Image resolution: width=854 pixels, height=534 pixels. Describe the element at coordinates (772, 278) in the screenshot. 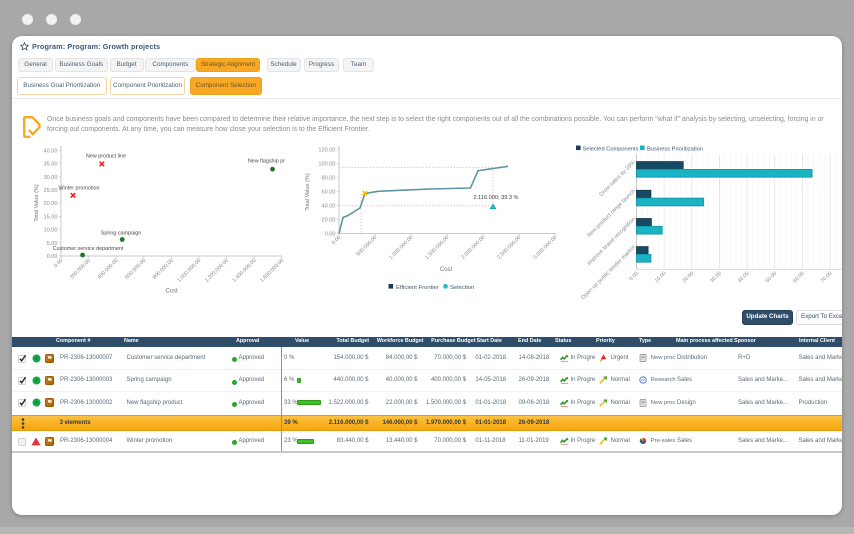

I see `svg-text: 50.00` at that location.